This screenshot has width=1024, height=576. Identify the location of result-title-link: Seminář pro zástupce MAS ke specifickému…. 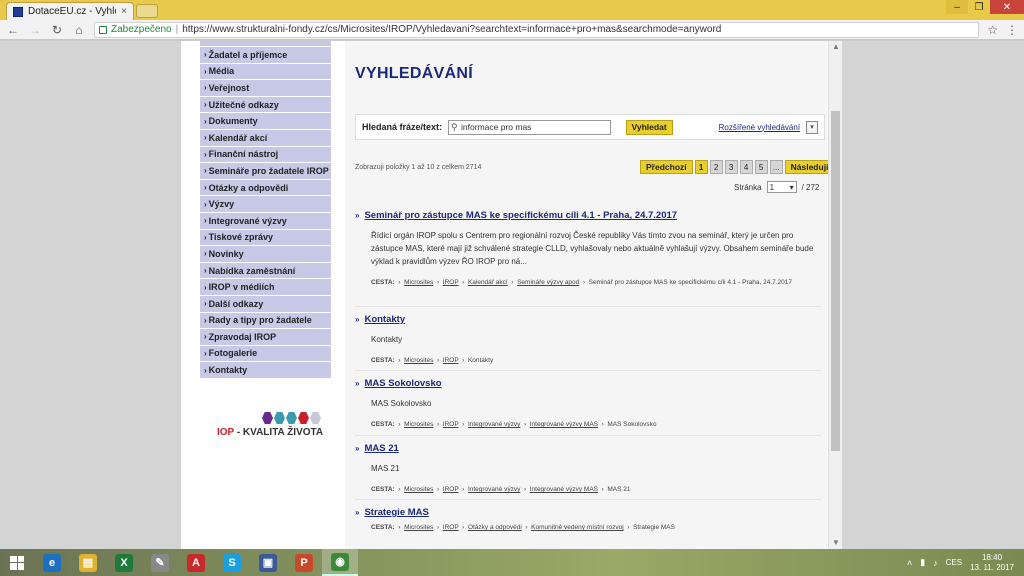
(520, 215).